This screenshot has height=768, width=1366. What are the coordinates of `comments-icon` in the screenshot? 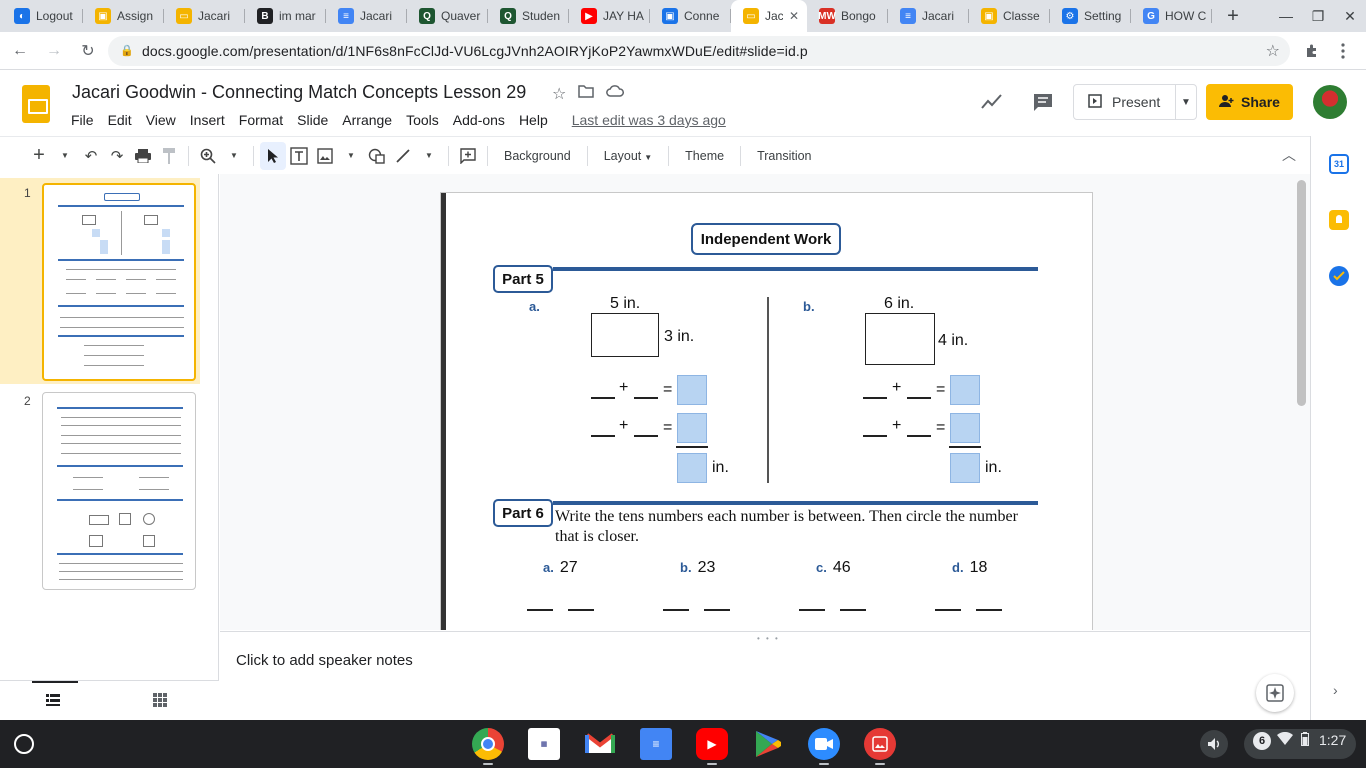 It's located at (1043, 103).